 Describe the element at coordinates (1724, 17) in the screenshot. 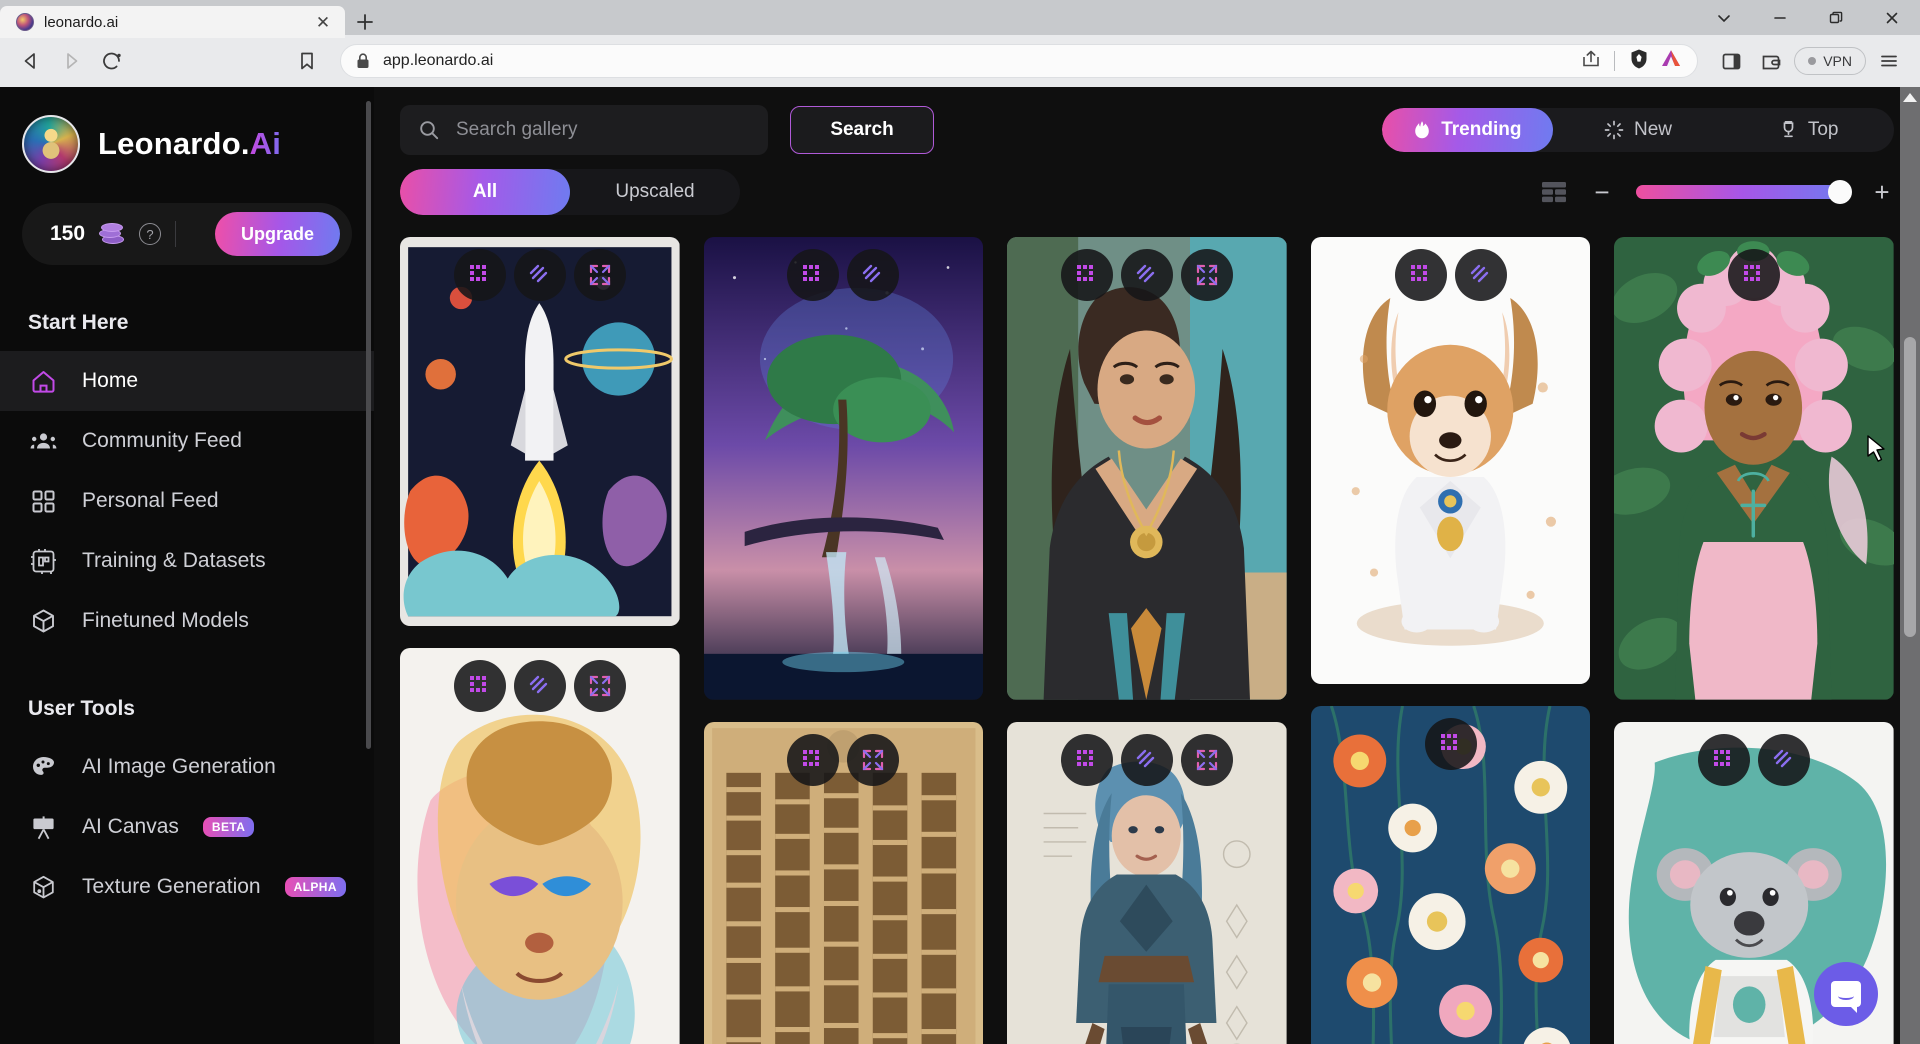

I see `tab-search-button` at that location.